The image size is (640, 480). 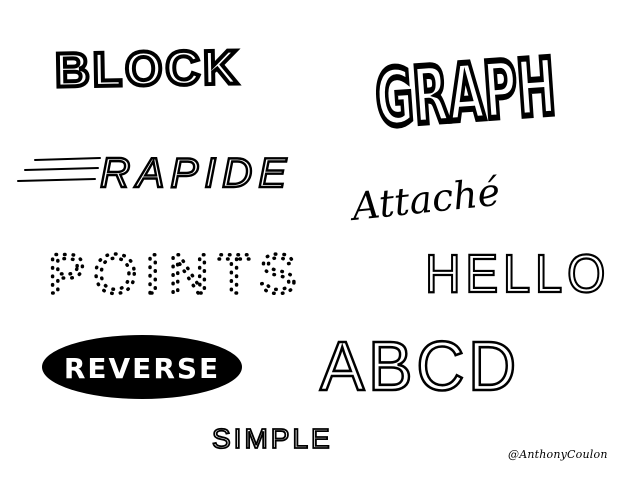 I want to click on points-lettering: POINTS, so click(x=176, y=273).